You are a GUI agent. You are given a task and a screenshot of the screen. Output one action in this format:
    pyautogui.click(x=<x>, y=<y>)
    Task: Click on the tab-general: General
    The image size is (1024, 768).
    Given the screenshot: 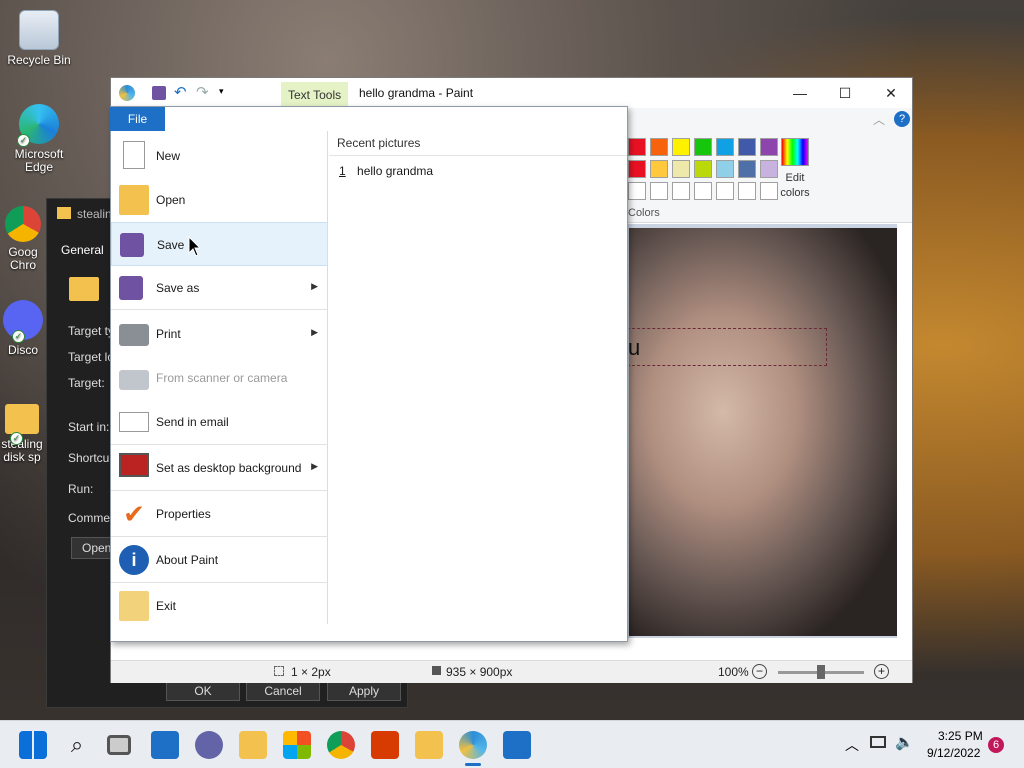 What is the action you would take?
    pyautogui.click(x=82, y=250)
    